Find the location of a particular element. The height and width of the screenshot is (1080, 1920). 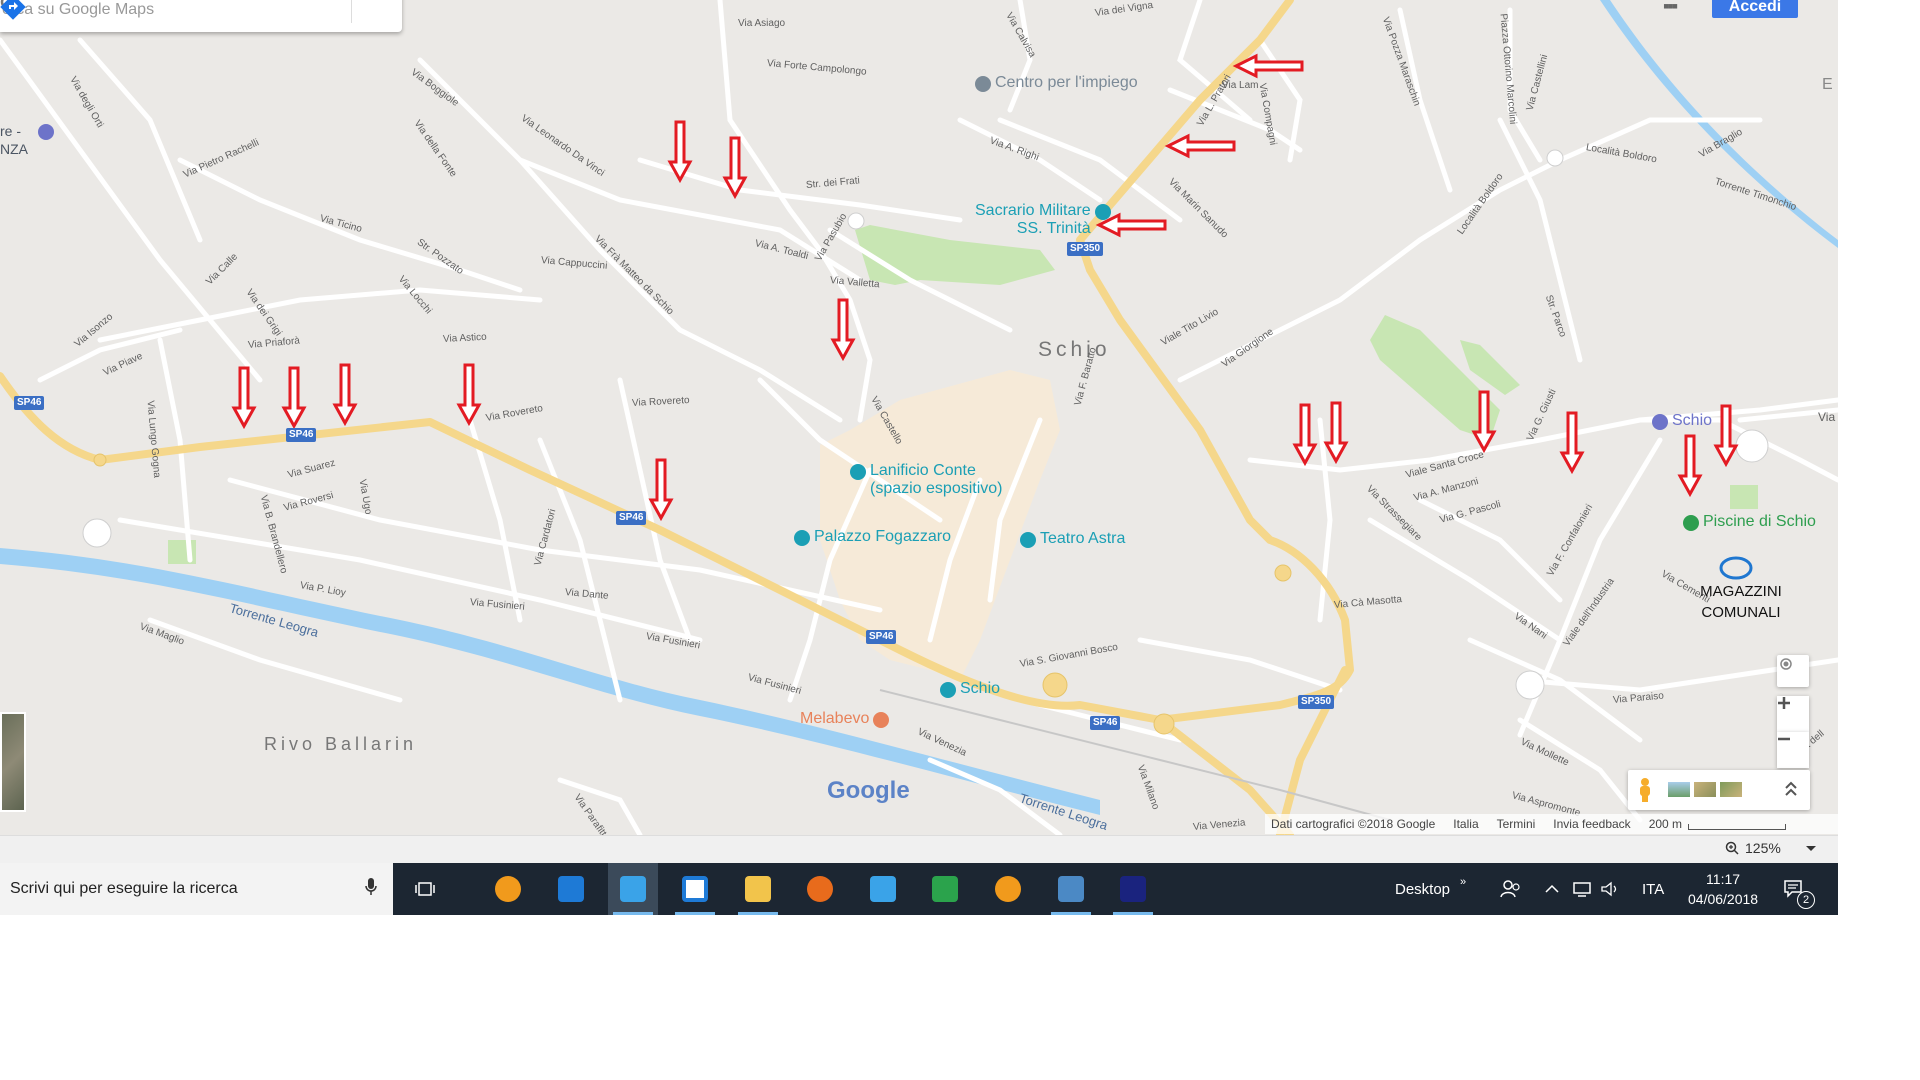

terms-link: Termini is located at coordinates (1516, 824).